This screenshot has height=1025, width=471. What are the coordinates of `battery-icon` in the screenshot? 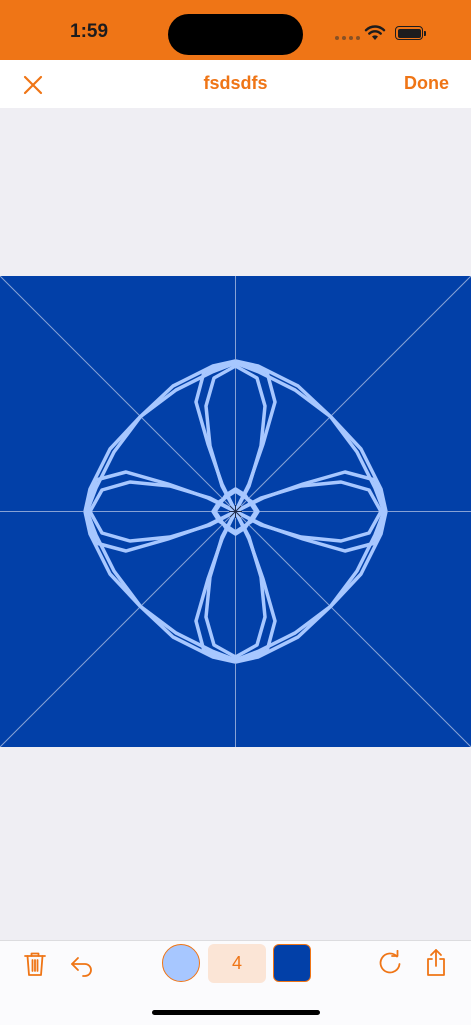 It's located at (410, 33).